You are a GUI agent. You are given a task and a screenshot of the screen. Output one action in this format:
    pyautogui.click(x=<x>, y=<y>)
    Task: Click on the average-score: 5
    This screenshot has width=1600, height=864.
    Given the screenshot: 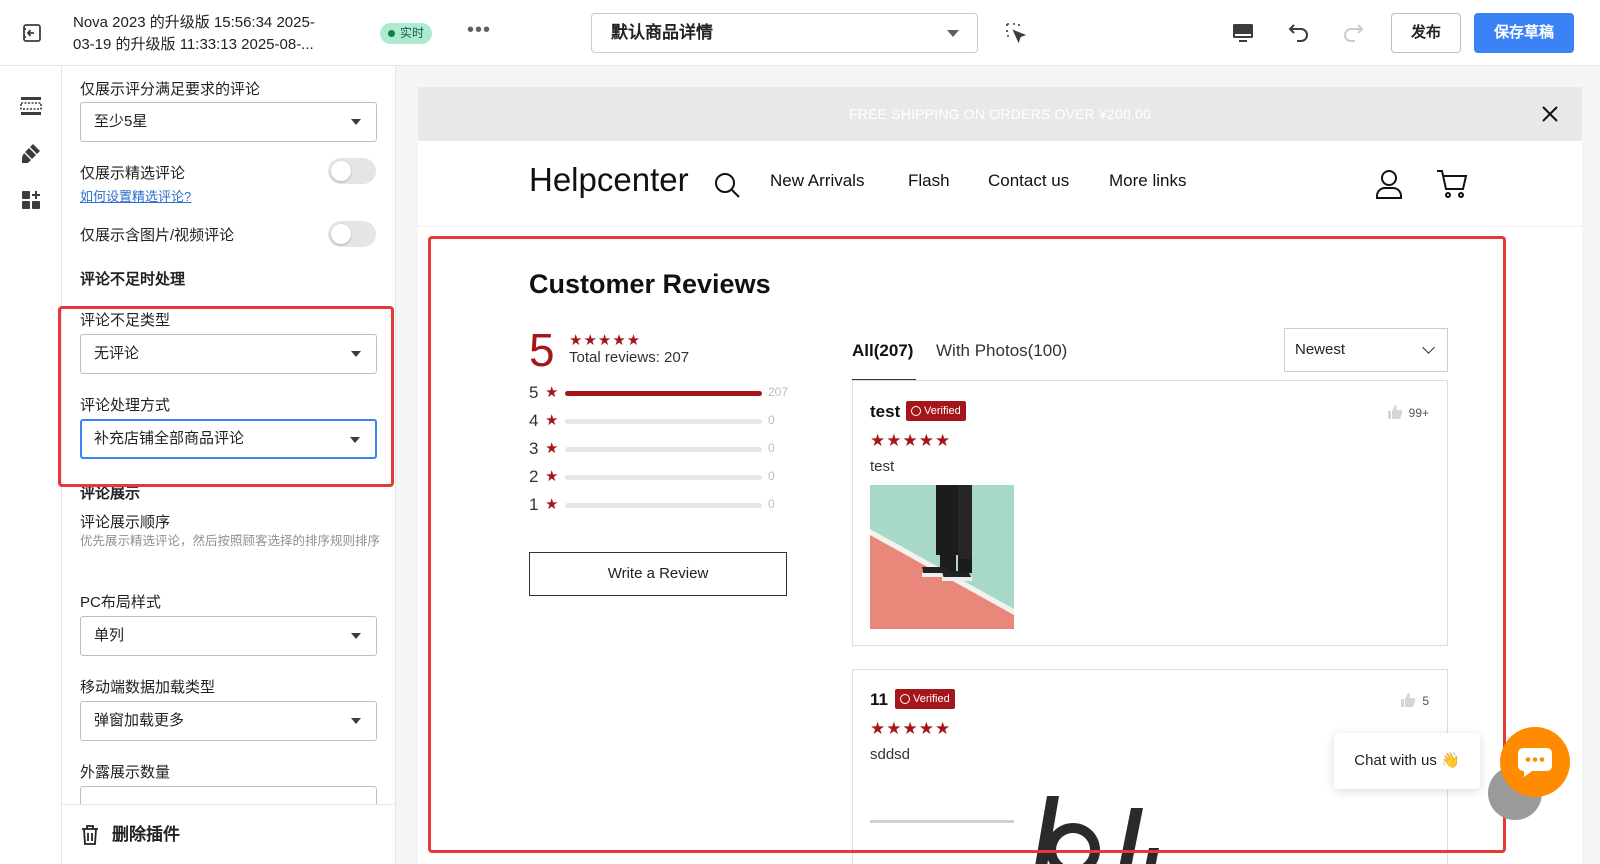 What is the action you would take?
    pyautogui.click(x=542, y=350)
    